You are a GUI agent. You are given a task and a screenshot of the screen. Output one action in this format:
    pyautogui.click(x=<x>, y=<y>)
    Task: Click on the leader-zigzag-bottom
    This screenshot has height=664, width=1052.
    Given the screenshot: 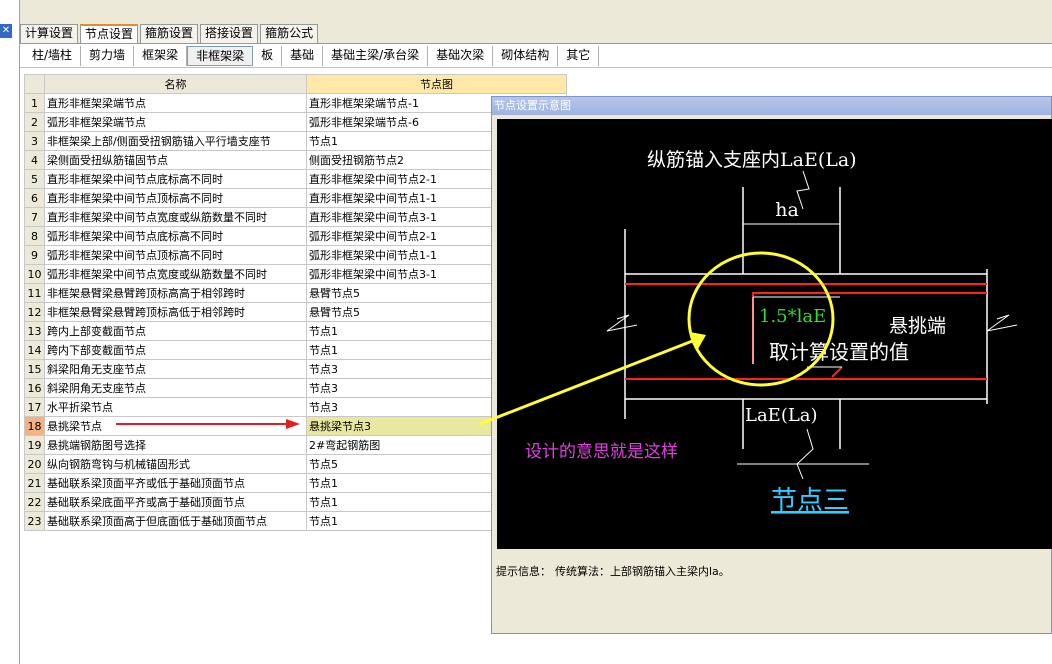 What is the action you would take?
    pyautogui.click(x=805, y=454)
    